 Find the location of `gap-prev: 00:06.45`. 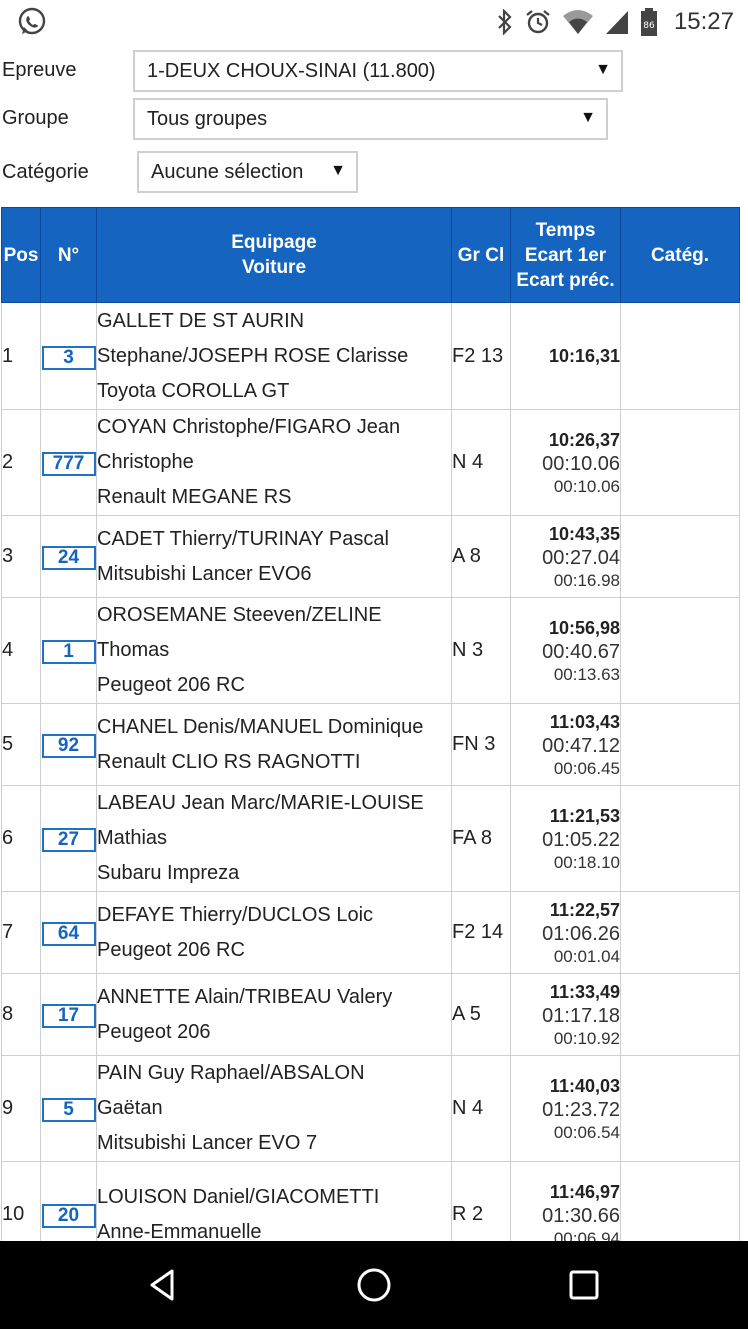

gap-prev: 00:06.45 is located at coordinates (586, 768).